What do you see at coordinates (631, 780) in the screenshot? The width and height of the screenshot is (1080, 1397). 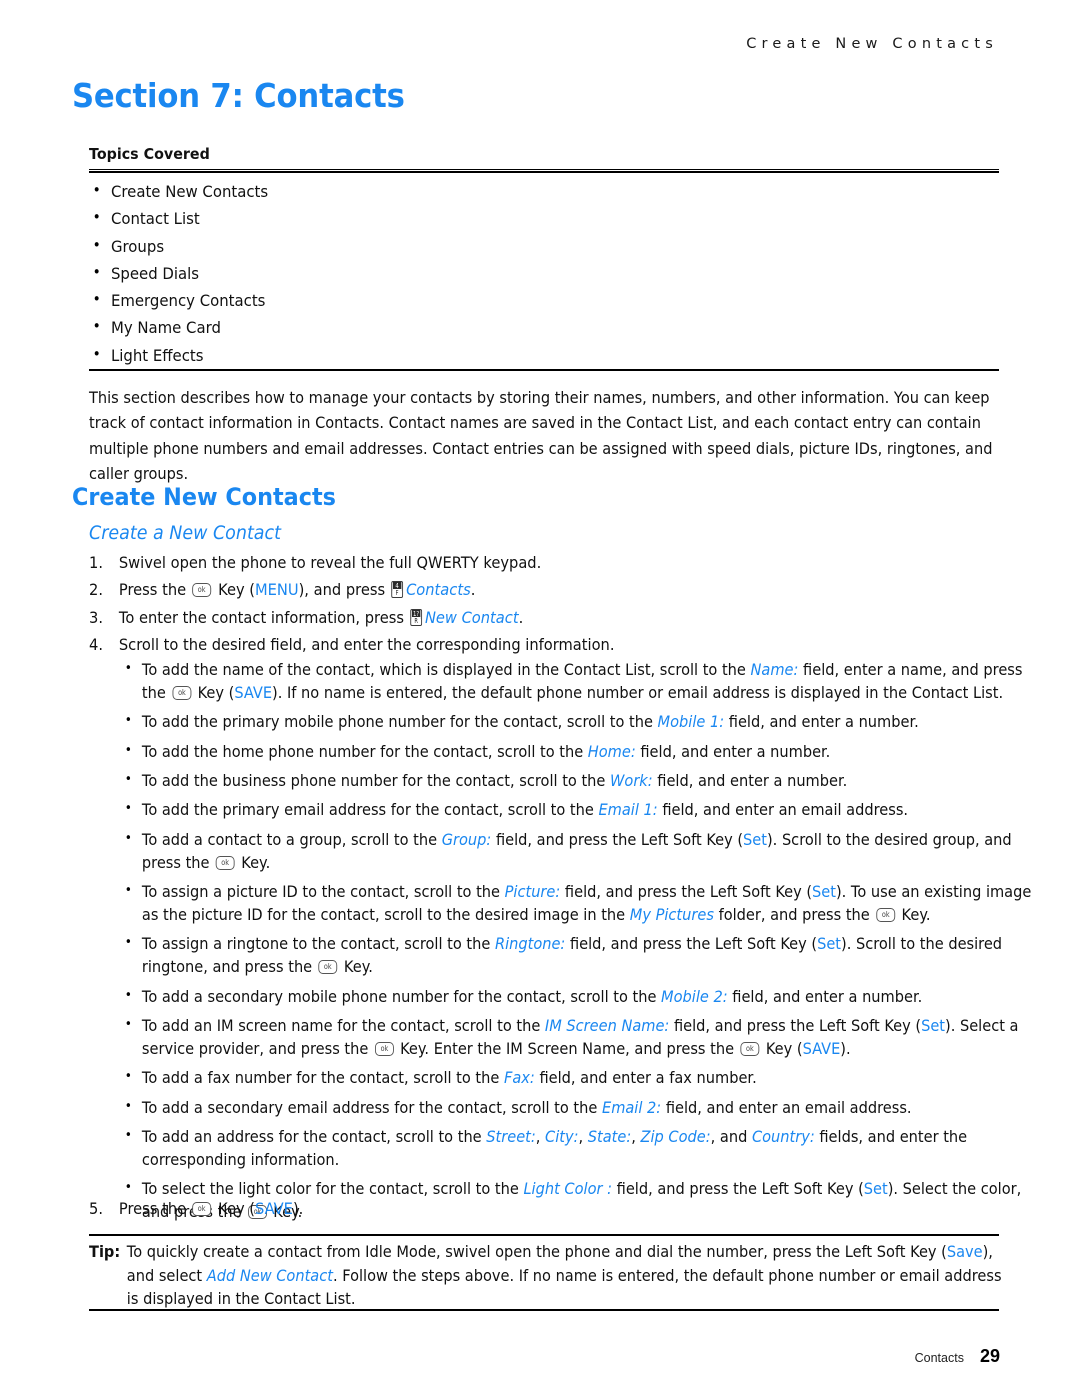 I see `field-name-highlight: Work:` at bounding box center [631, 780].